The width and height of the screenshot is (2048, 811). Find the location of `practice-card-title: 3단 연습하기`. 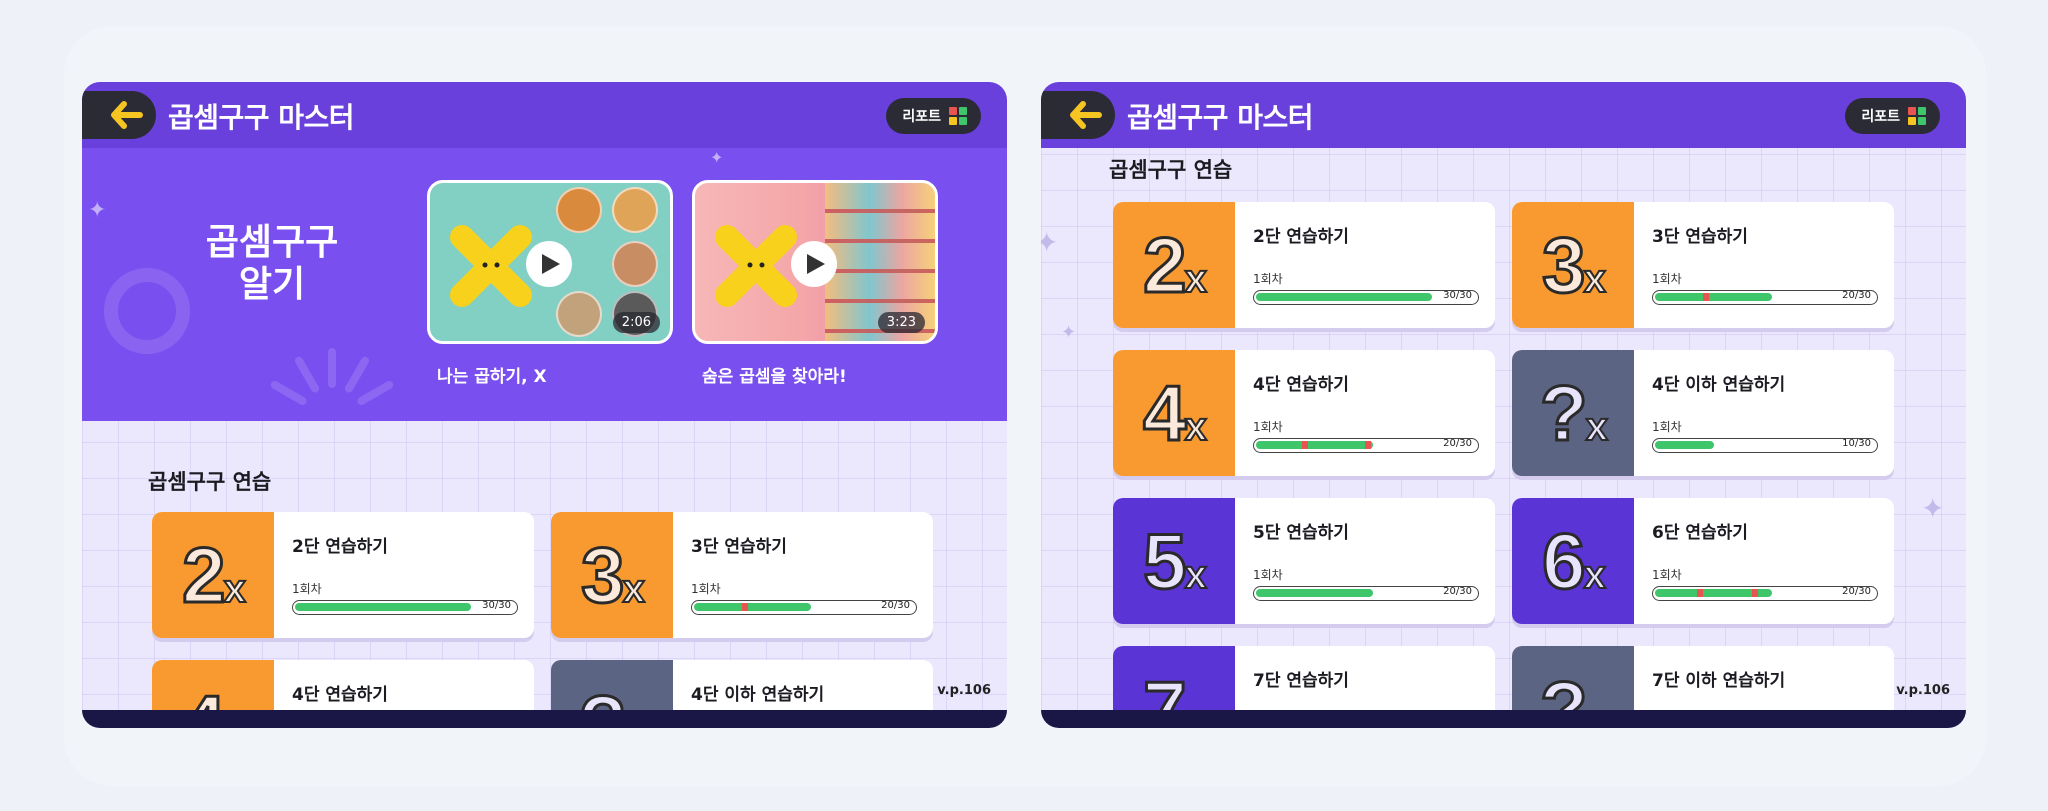

practice-card-title: 3단 연습하기 is located at coordinates (739, 547).